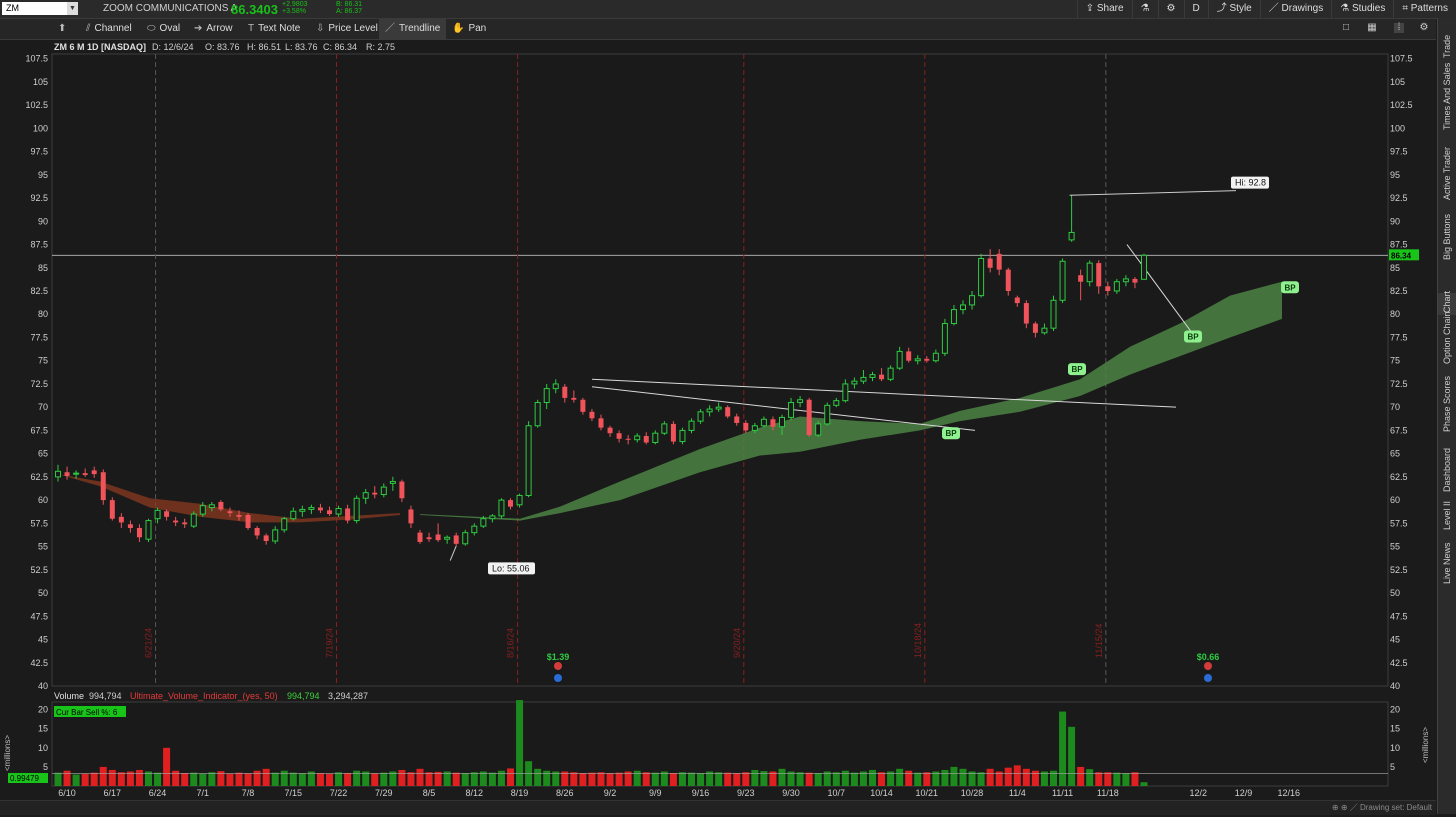 This screenshot has width=1456, height=817. What do you see at coordinates (39, 384) in the screenshot?
I see `price-axis-tick-left: 72.5` at bounding box center [39, 384].